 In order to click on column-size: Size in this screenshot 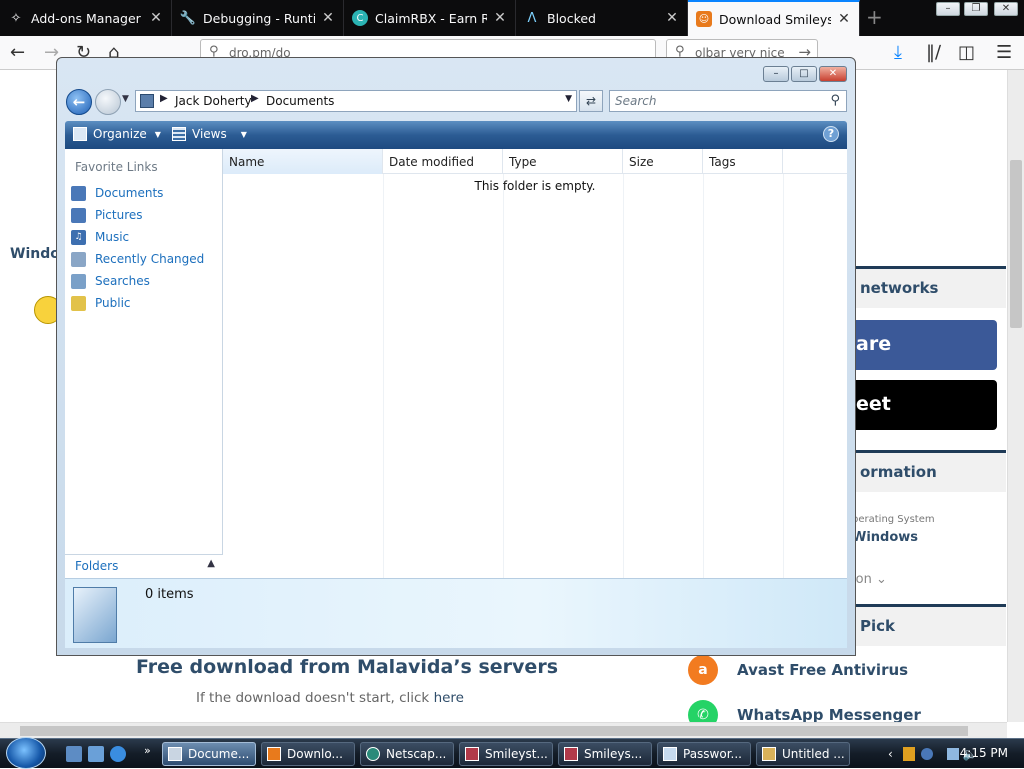, I will do `click(663, 161)`.